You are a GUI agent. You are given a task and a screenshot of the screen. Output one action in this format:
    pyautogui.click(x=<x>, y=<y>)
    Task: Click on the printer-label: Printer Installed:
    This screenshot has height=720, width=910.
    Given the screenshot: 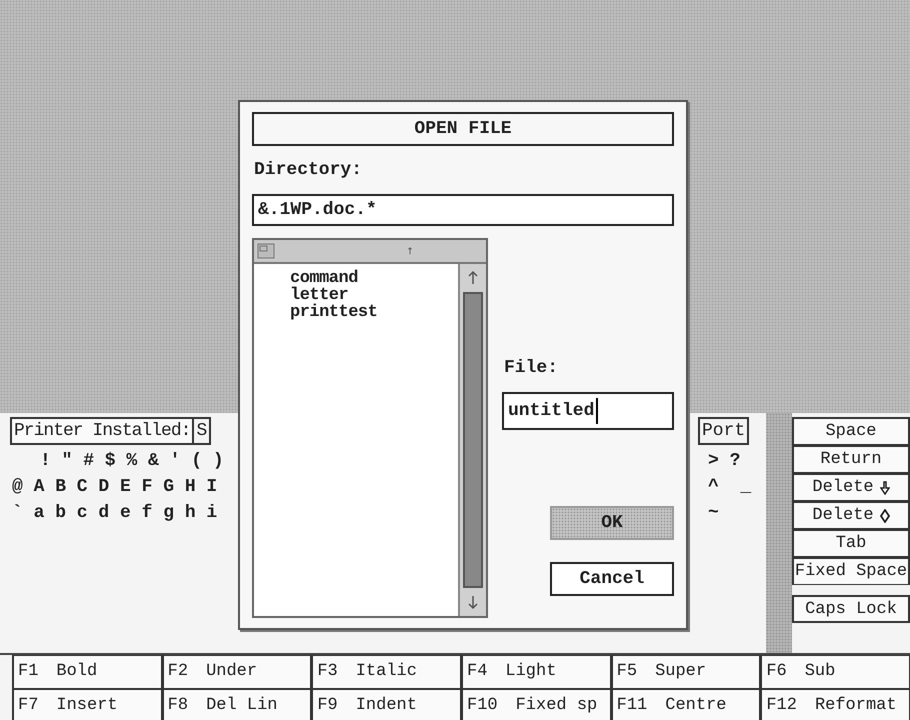 What is the action you would take?
    pyautogui.click(x=102, y=431)
    